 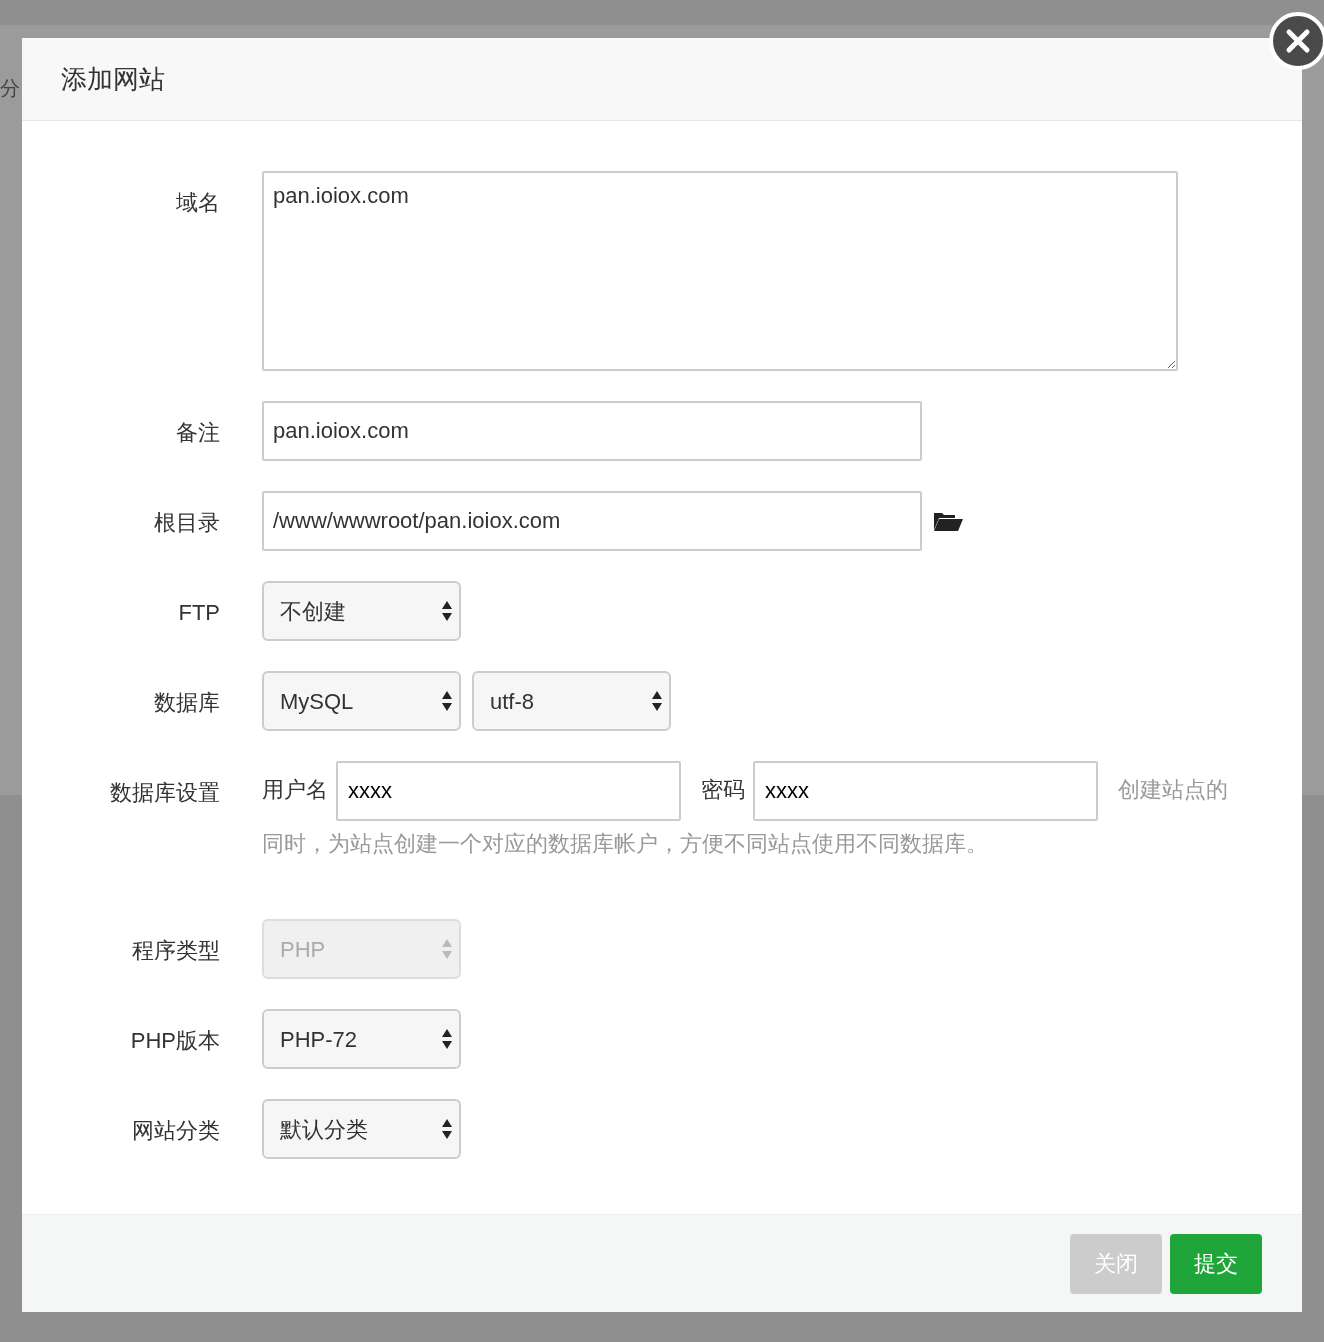 What do you see at coordinates (361, 1039) in the screenshot?
I see `select-field: PHP-72` at bounding box center [361, 1039].